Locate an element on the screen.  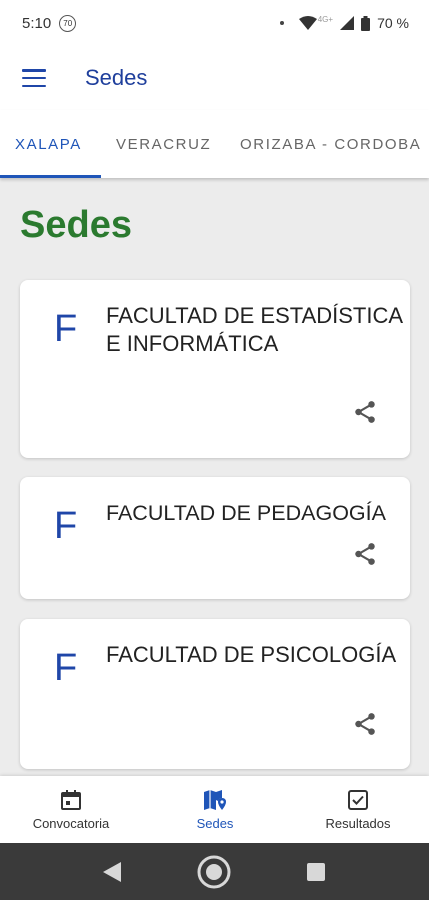
nav-item-resultados: Resultados is located at coordinates (358, 809).